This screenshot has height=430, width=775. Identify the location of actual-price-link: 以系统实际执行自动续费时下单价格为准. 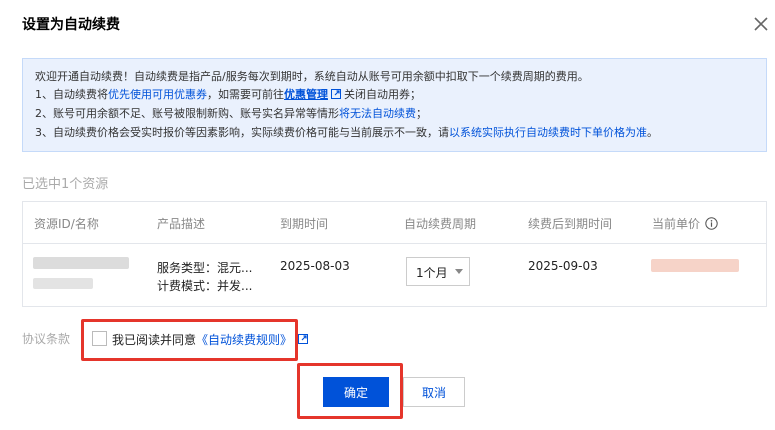
(548, 132).